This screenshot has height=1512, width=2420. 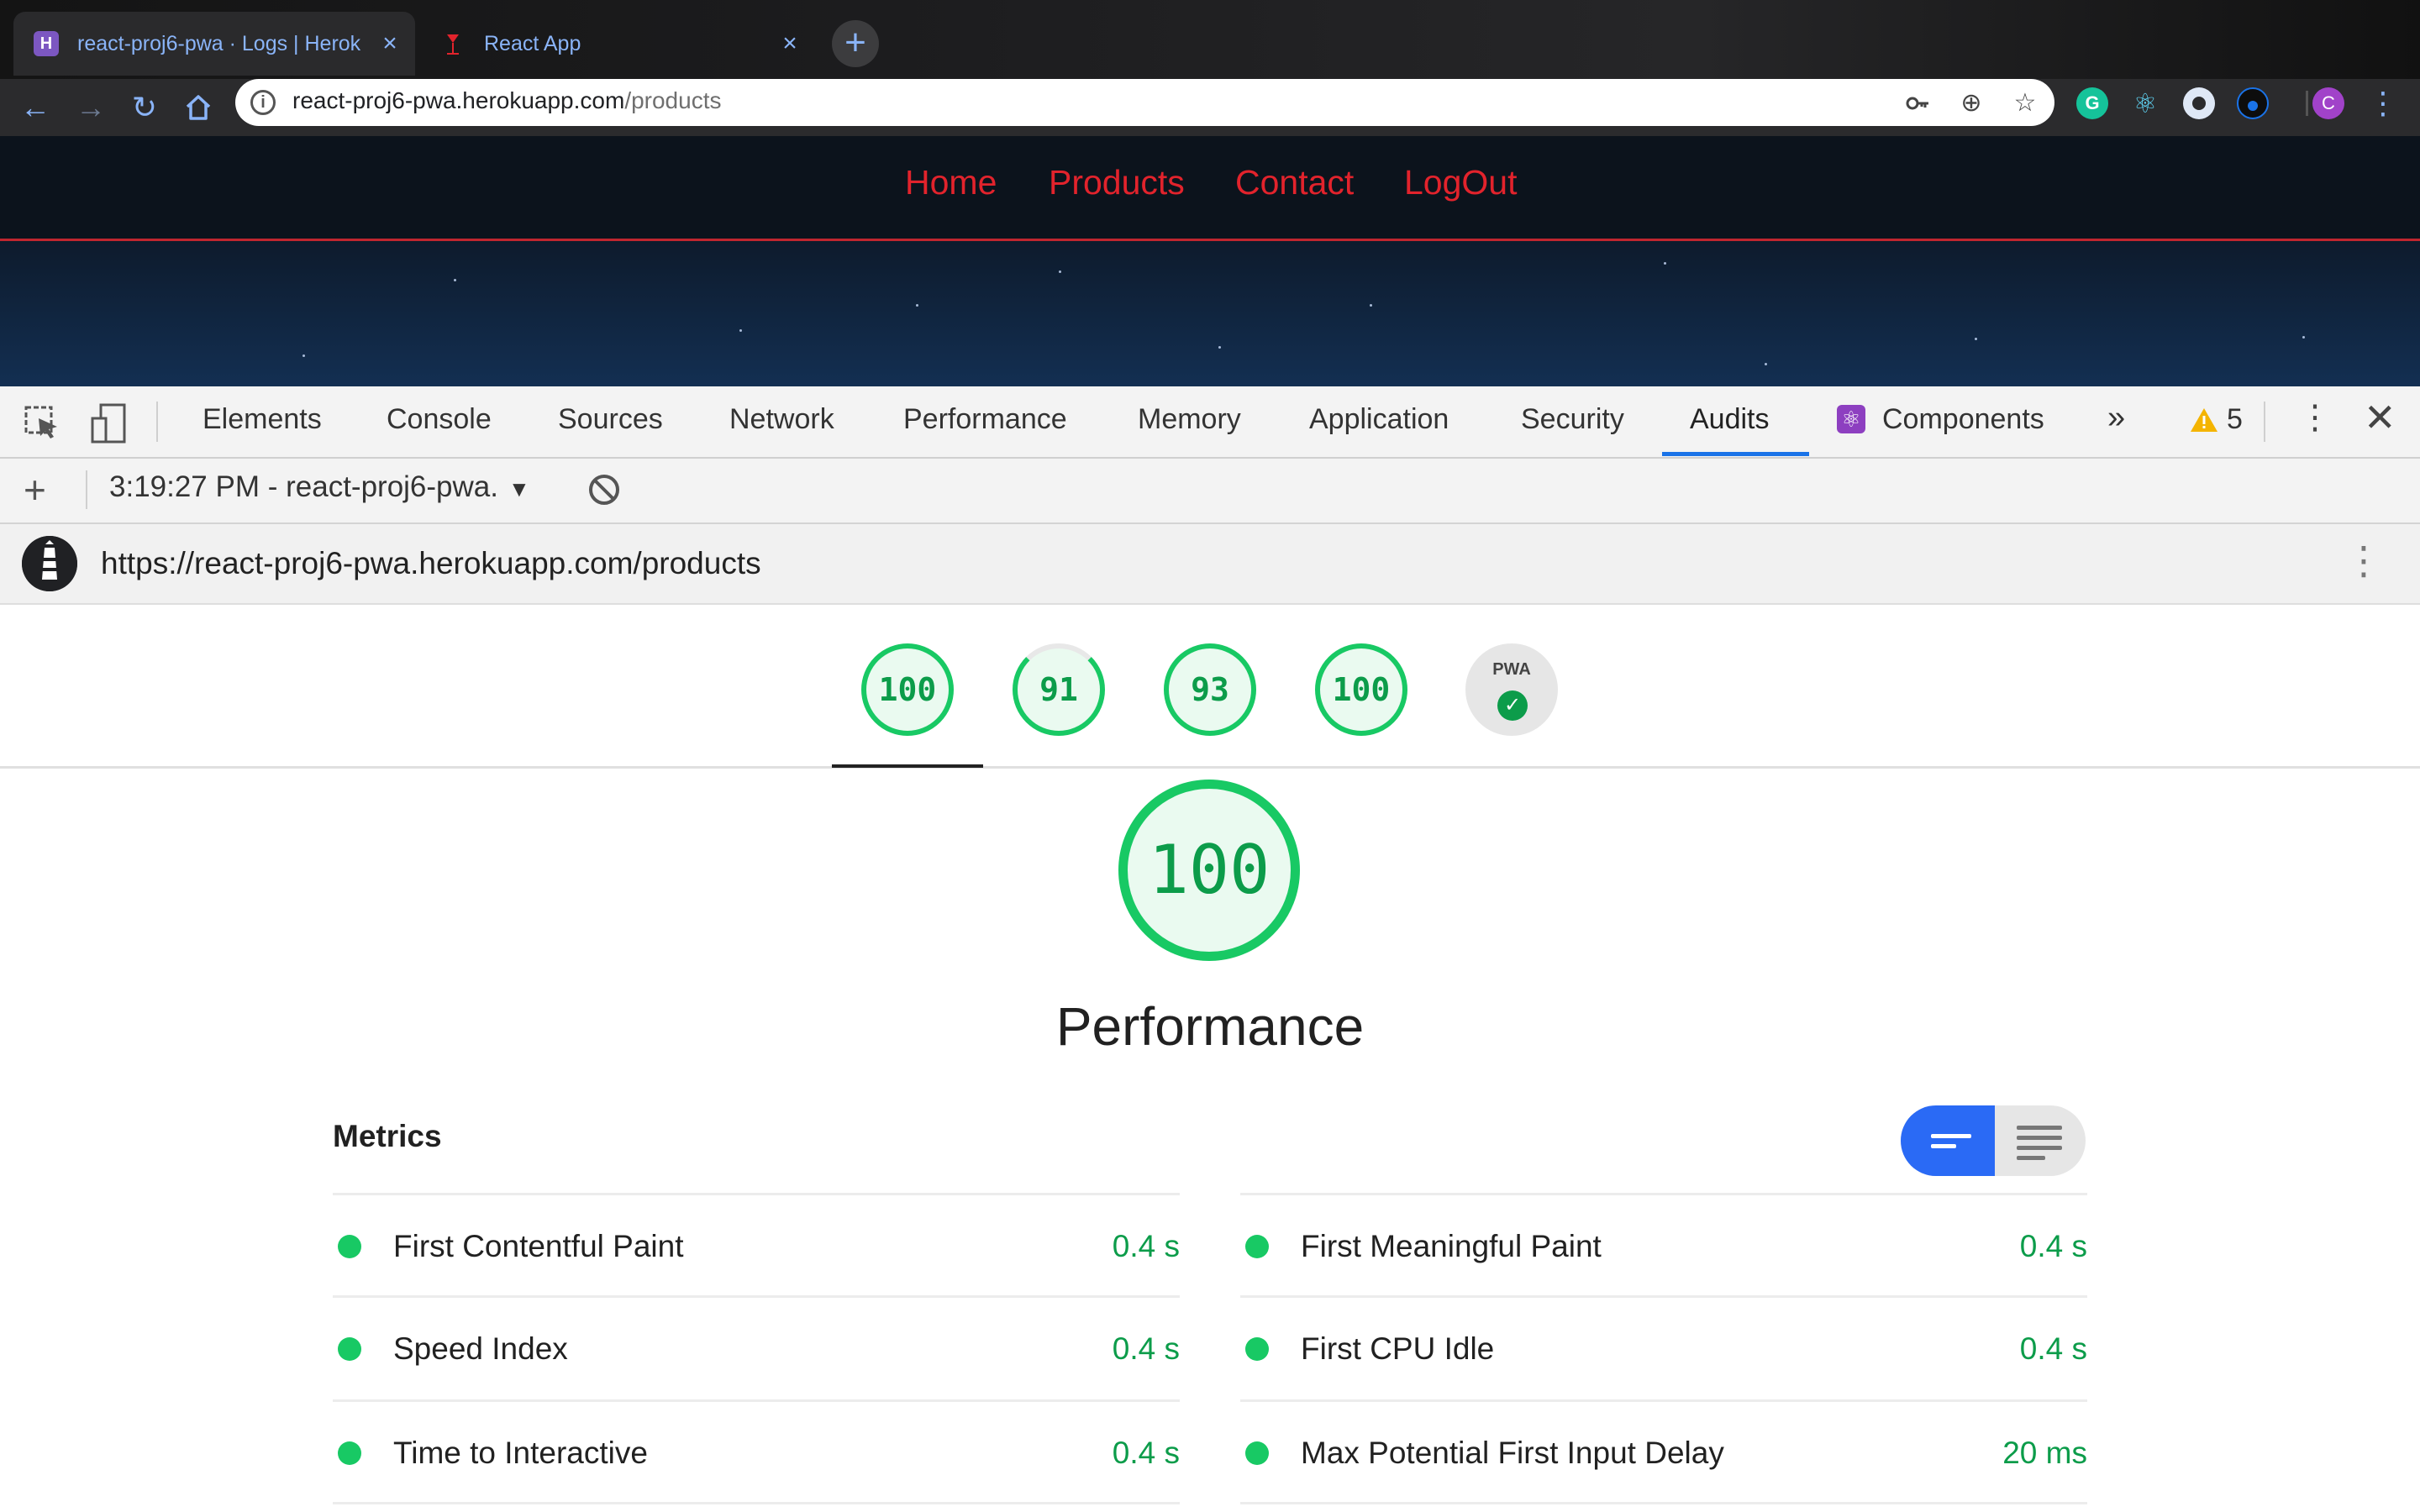 What do you see at coordinates (46, 43) in the screenshot?
I see `heroku-favicon-icon: H` at bounding box center [46, 43].